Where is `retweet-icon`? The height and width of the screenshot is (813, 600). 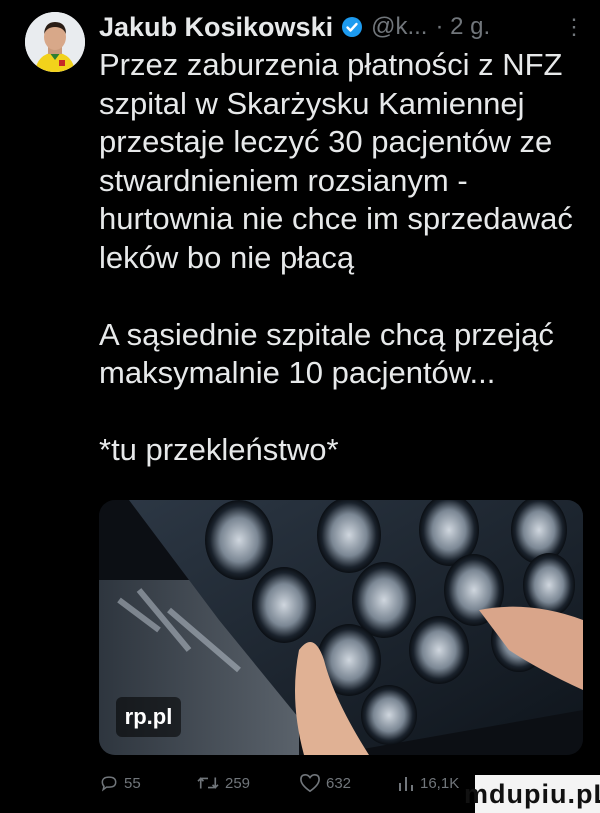 retweet-icon is located at coordinates (208, 783).